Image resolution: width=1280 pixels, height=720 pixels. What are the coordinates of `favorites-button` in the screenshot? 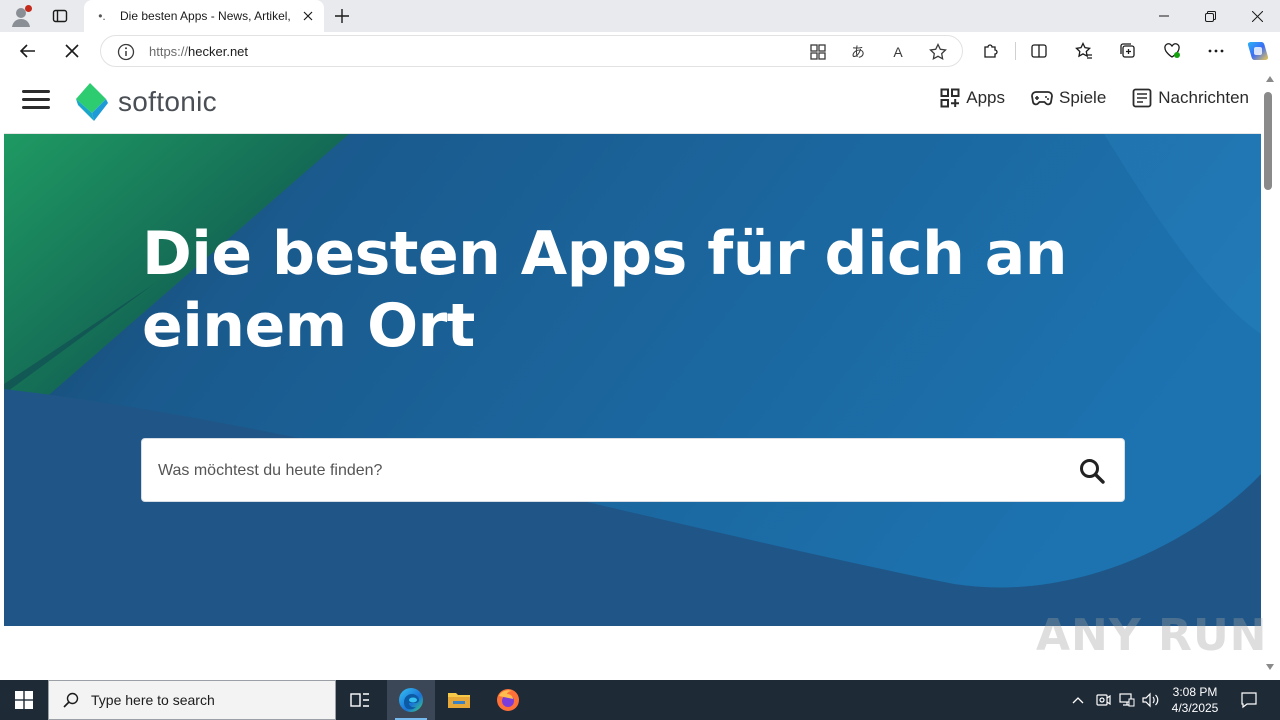 It's located at (1084, 51).